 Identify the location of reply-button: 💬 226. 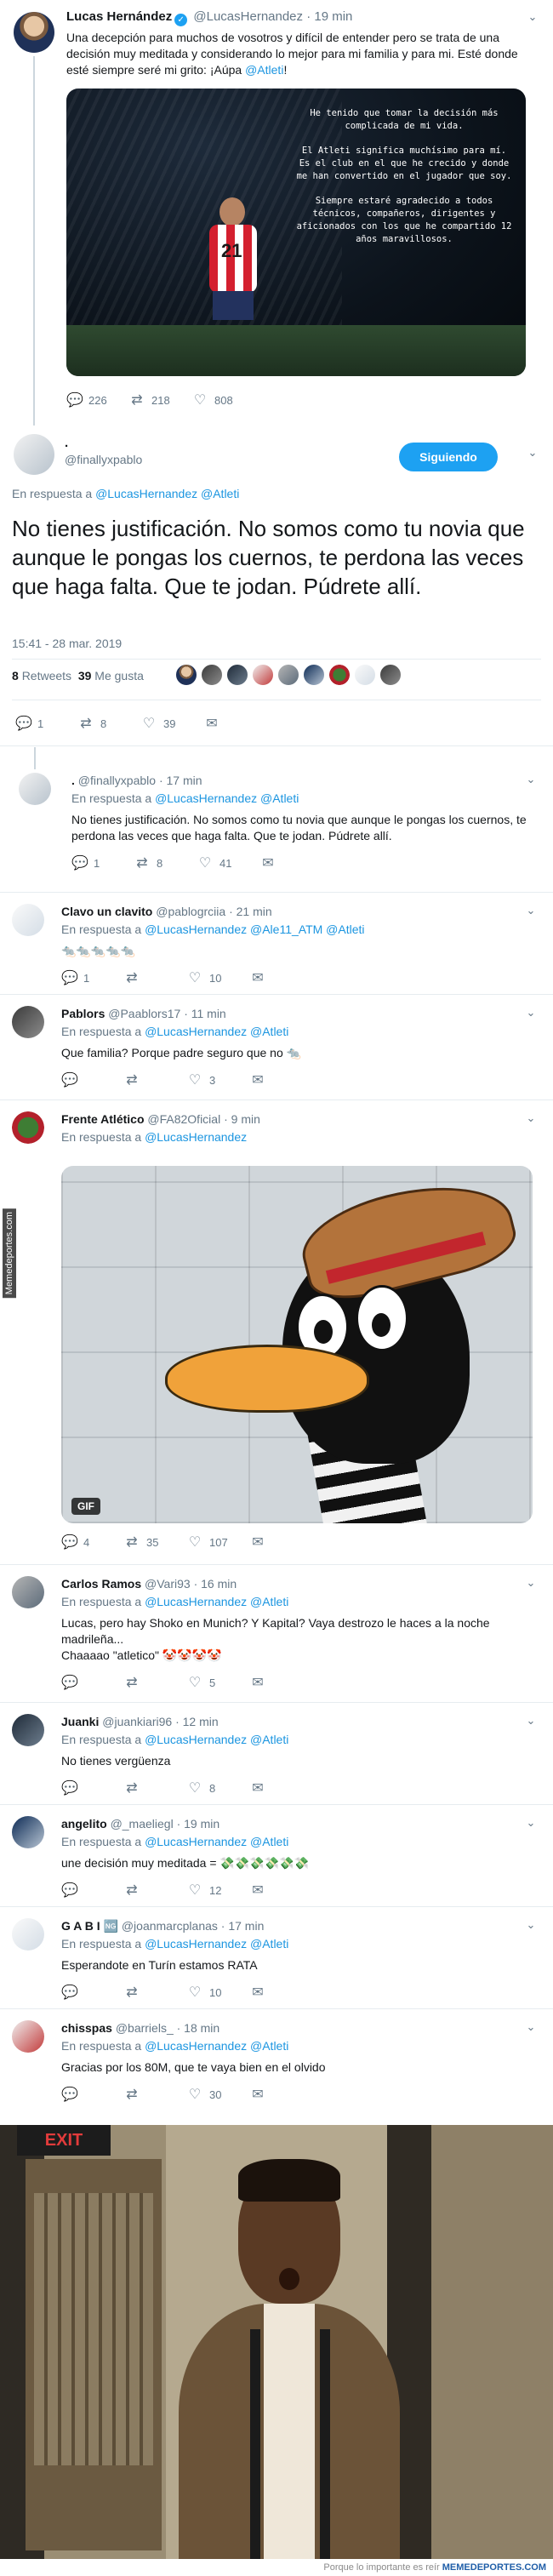
(97, 399).